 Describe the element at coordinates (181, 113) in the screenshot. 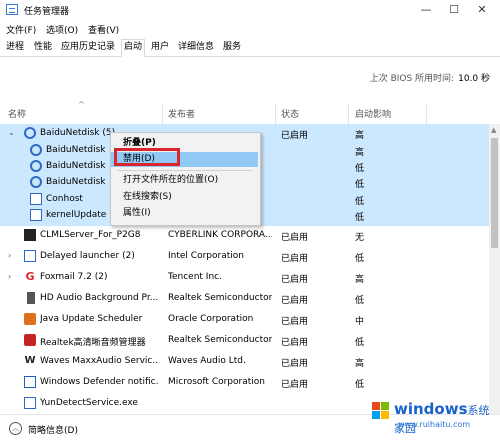

I see `column-header-publisher: 发布者` at that location.